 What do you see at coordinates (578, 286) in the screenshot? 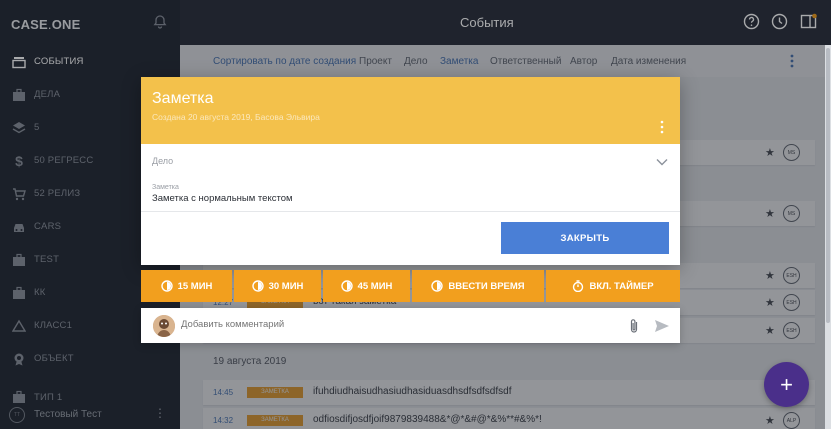
I see `stopwatch-icon` at bounding box center [578, 286].